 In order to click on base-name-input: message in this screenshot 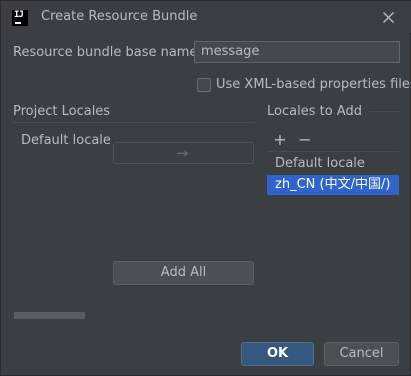, I will do `click(297, 52)`.